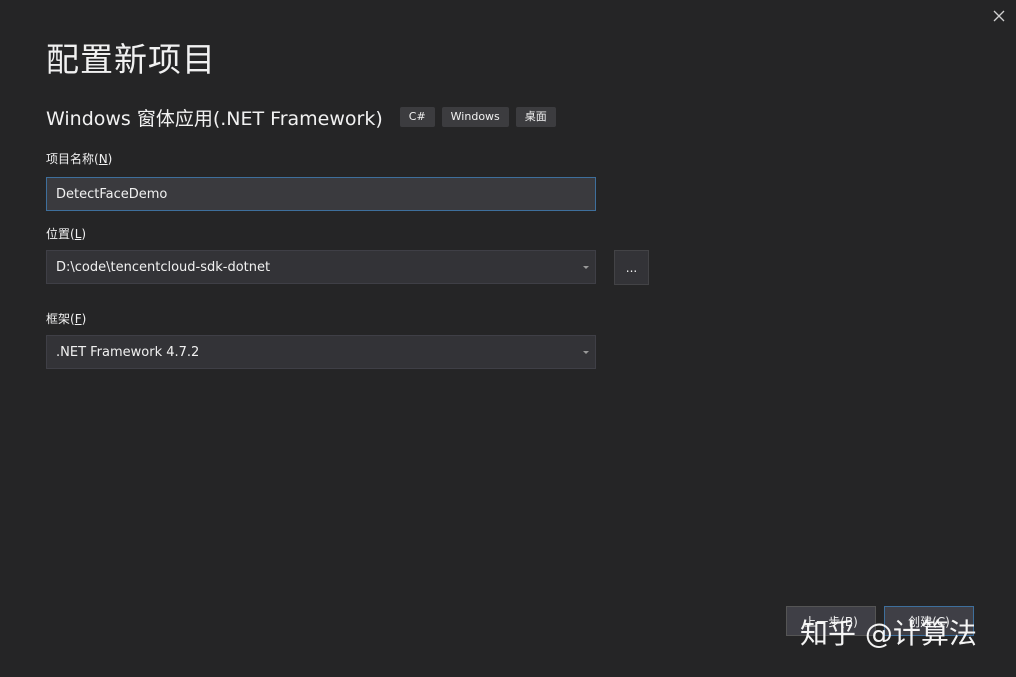  I want to click on framework-label: 框架(F), so click(66, 319).